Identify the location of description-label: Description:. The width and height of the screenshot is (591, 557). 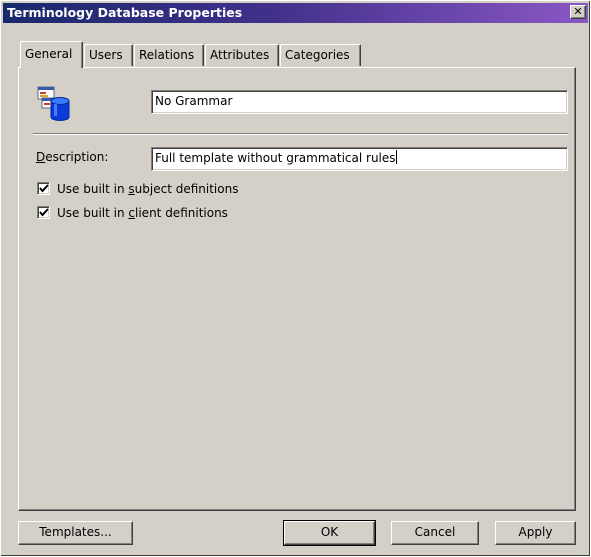
(72, 157).